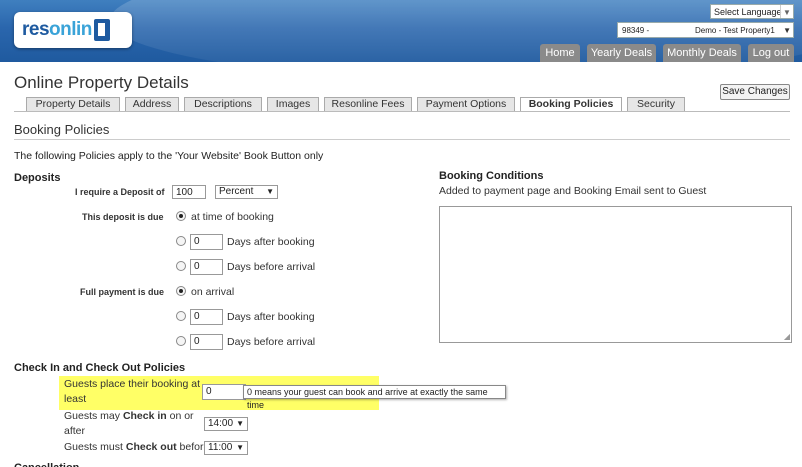  What do you see at coordinates (368, 104) in the screenshot?
I see `tab-resonline-fees: Resonline Fees` at bounding box center [368, 104].